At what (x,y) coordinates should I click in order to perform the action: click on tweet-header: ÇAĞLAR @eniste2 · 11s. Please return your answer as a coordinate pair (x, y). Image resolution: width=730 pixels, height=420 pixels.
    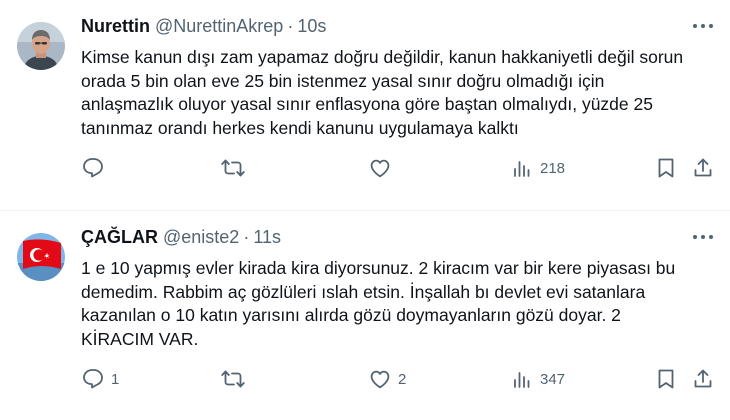
    Looking at the image, I should click on (397, 237).